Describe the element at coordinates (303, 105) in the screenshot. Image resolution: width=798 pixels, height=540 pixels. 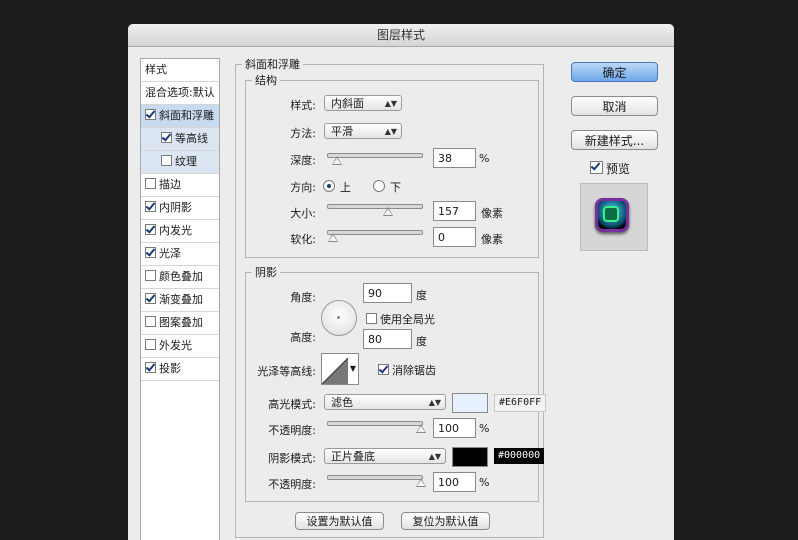
I see `style-label: 样式:` at that location.